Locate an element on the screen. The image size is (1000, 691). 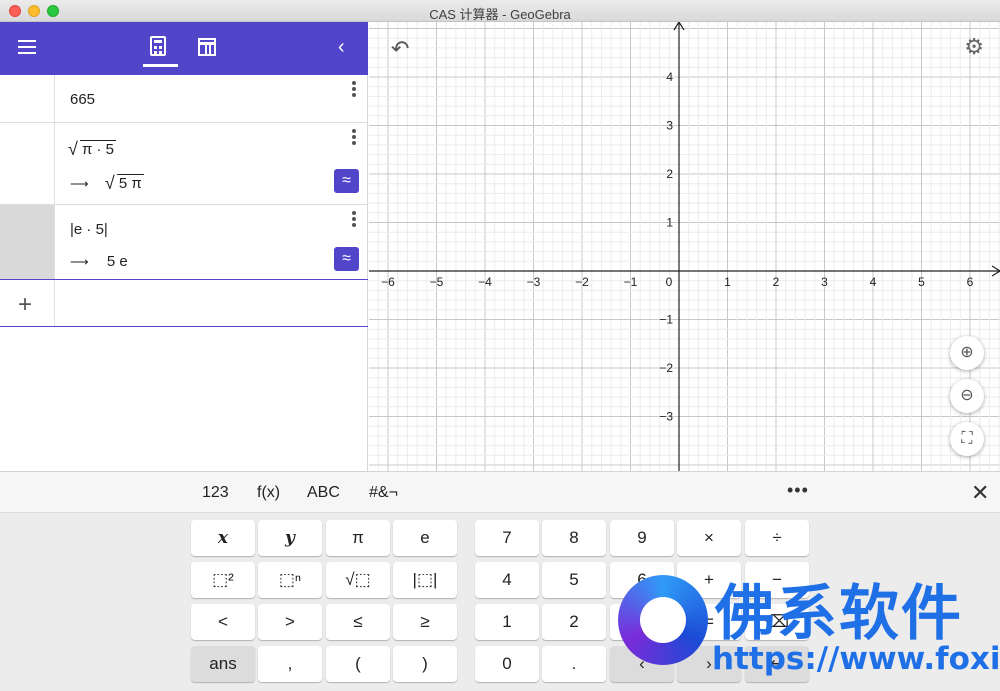
key-left-1-0: ⬚² is located at coordinates (223, 580).